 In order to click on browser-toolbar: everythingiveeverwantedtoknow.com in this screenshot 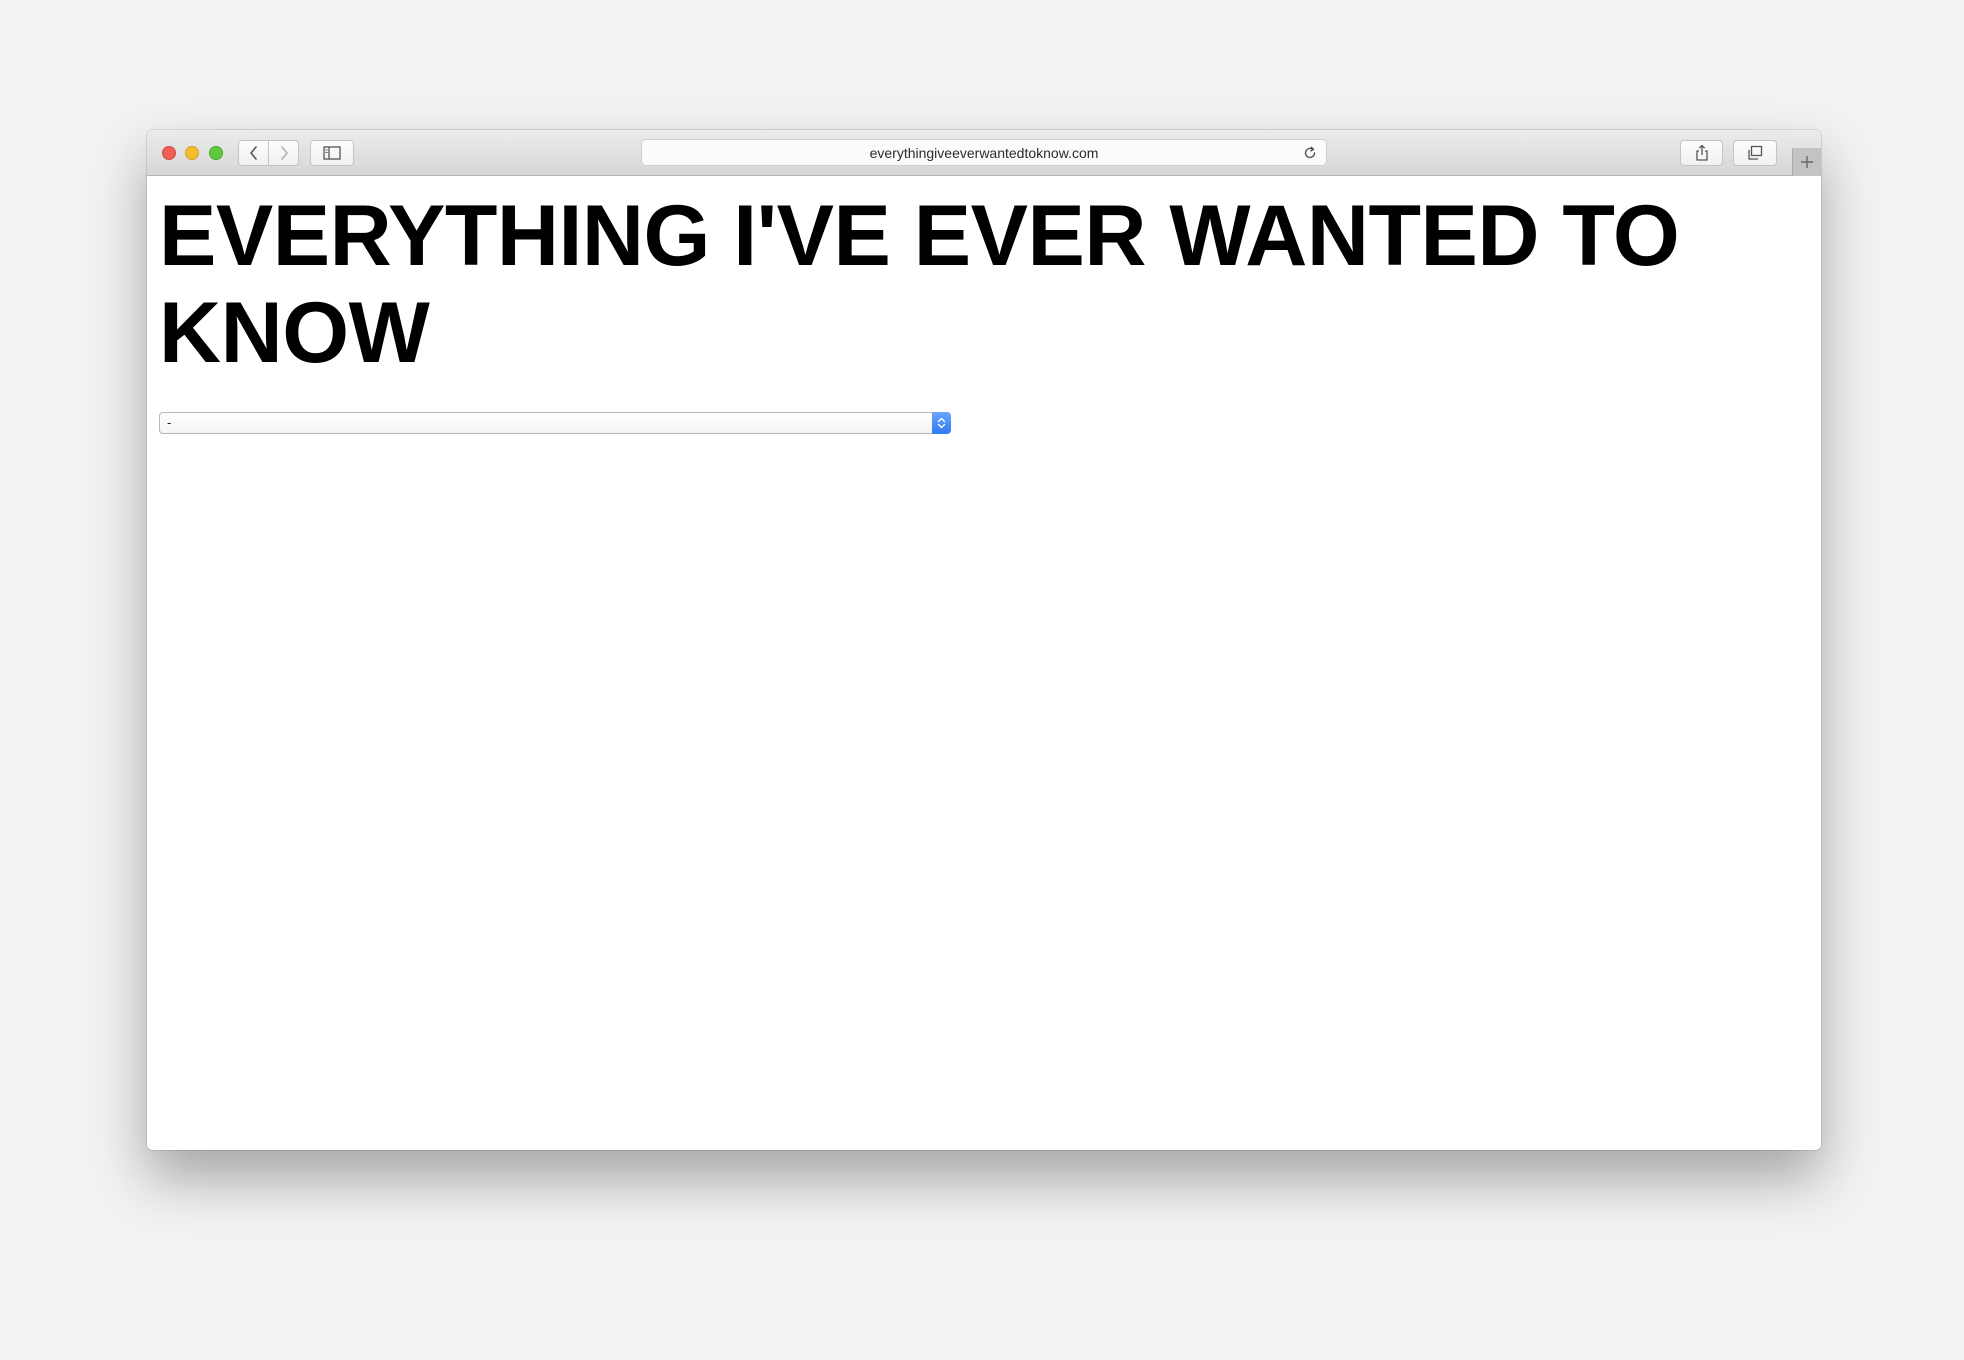, I will do `click(984, 153)`.